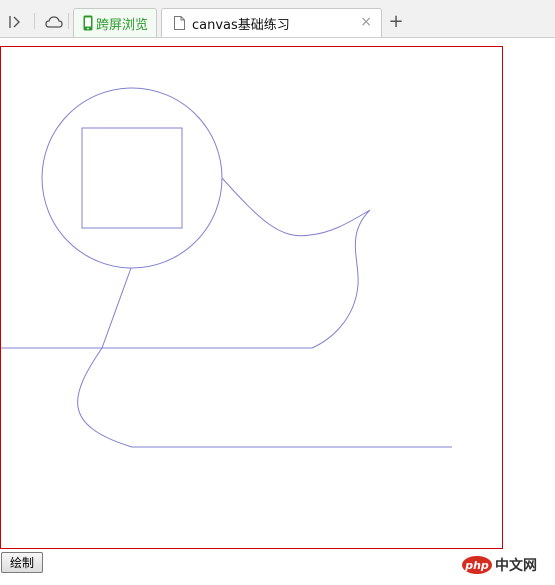 The image size is (555, 585). I want to click on draw-button: 绘制, so click(22, 562).